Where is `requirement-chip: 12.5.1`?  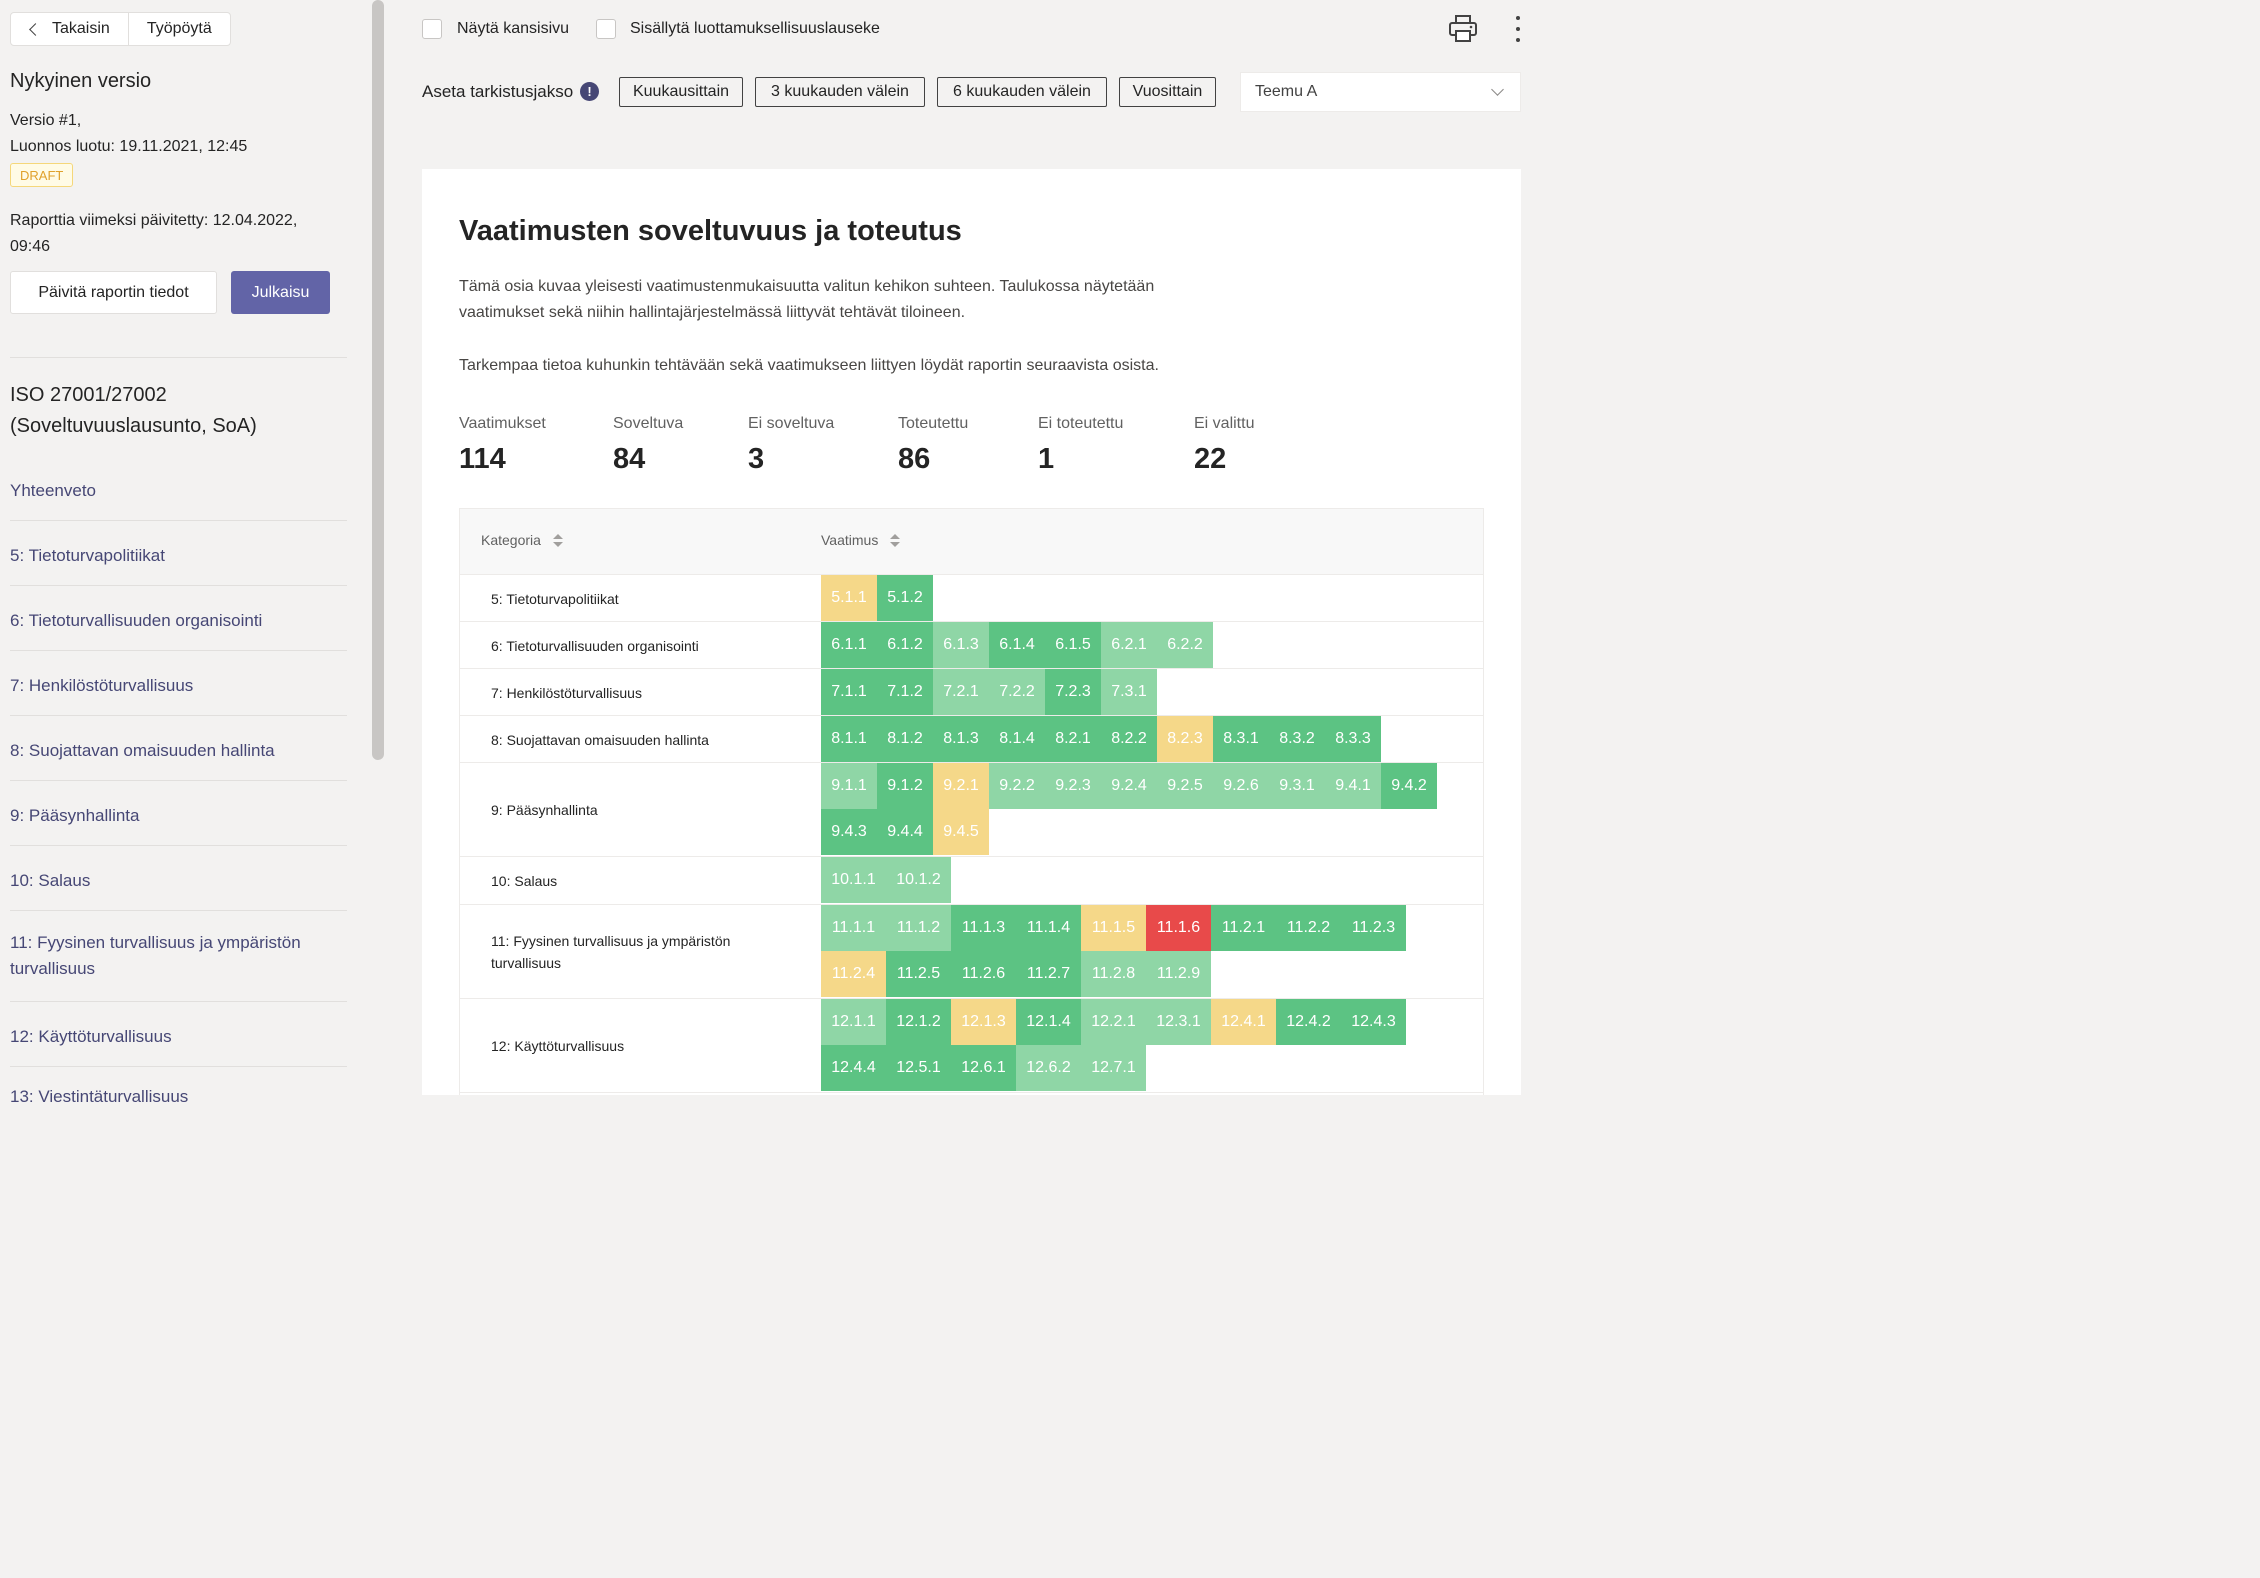 requirement-chip: 12.5.1 is located at coordinates (918, 1068).